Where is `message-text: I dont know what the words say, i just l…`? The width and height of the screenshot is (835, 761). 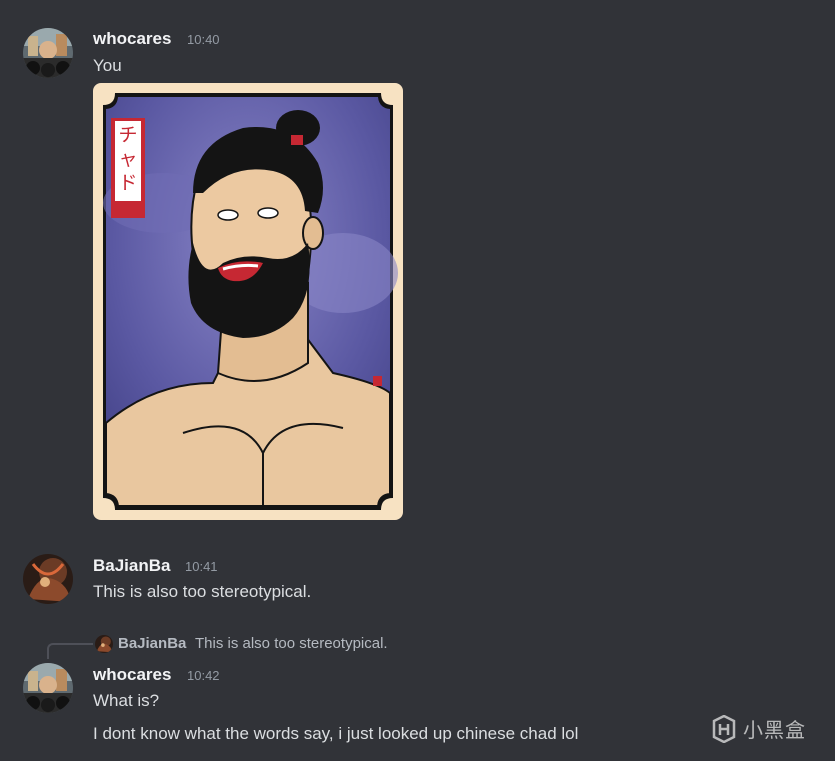
message-text: I dont know what the words say, i just l… is located at coordinates (336, 733).